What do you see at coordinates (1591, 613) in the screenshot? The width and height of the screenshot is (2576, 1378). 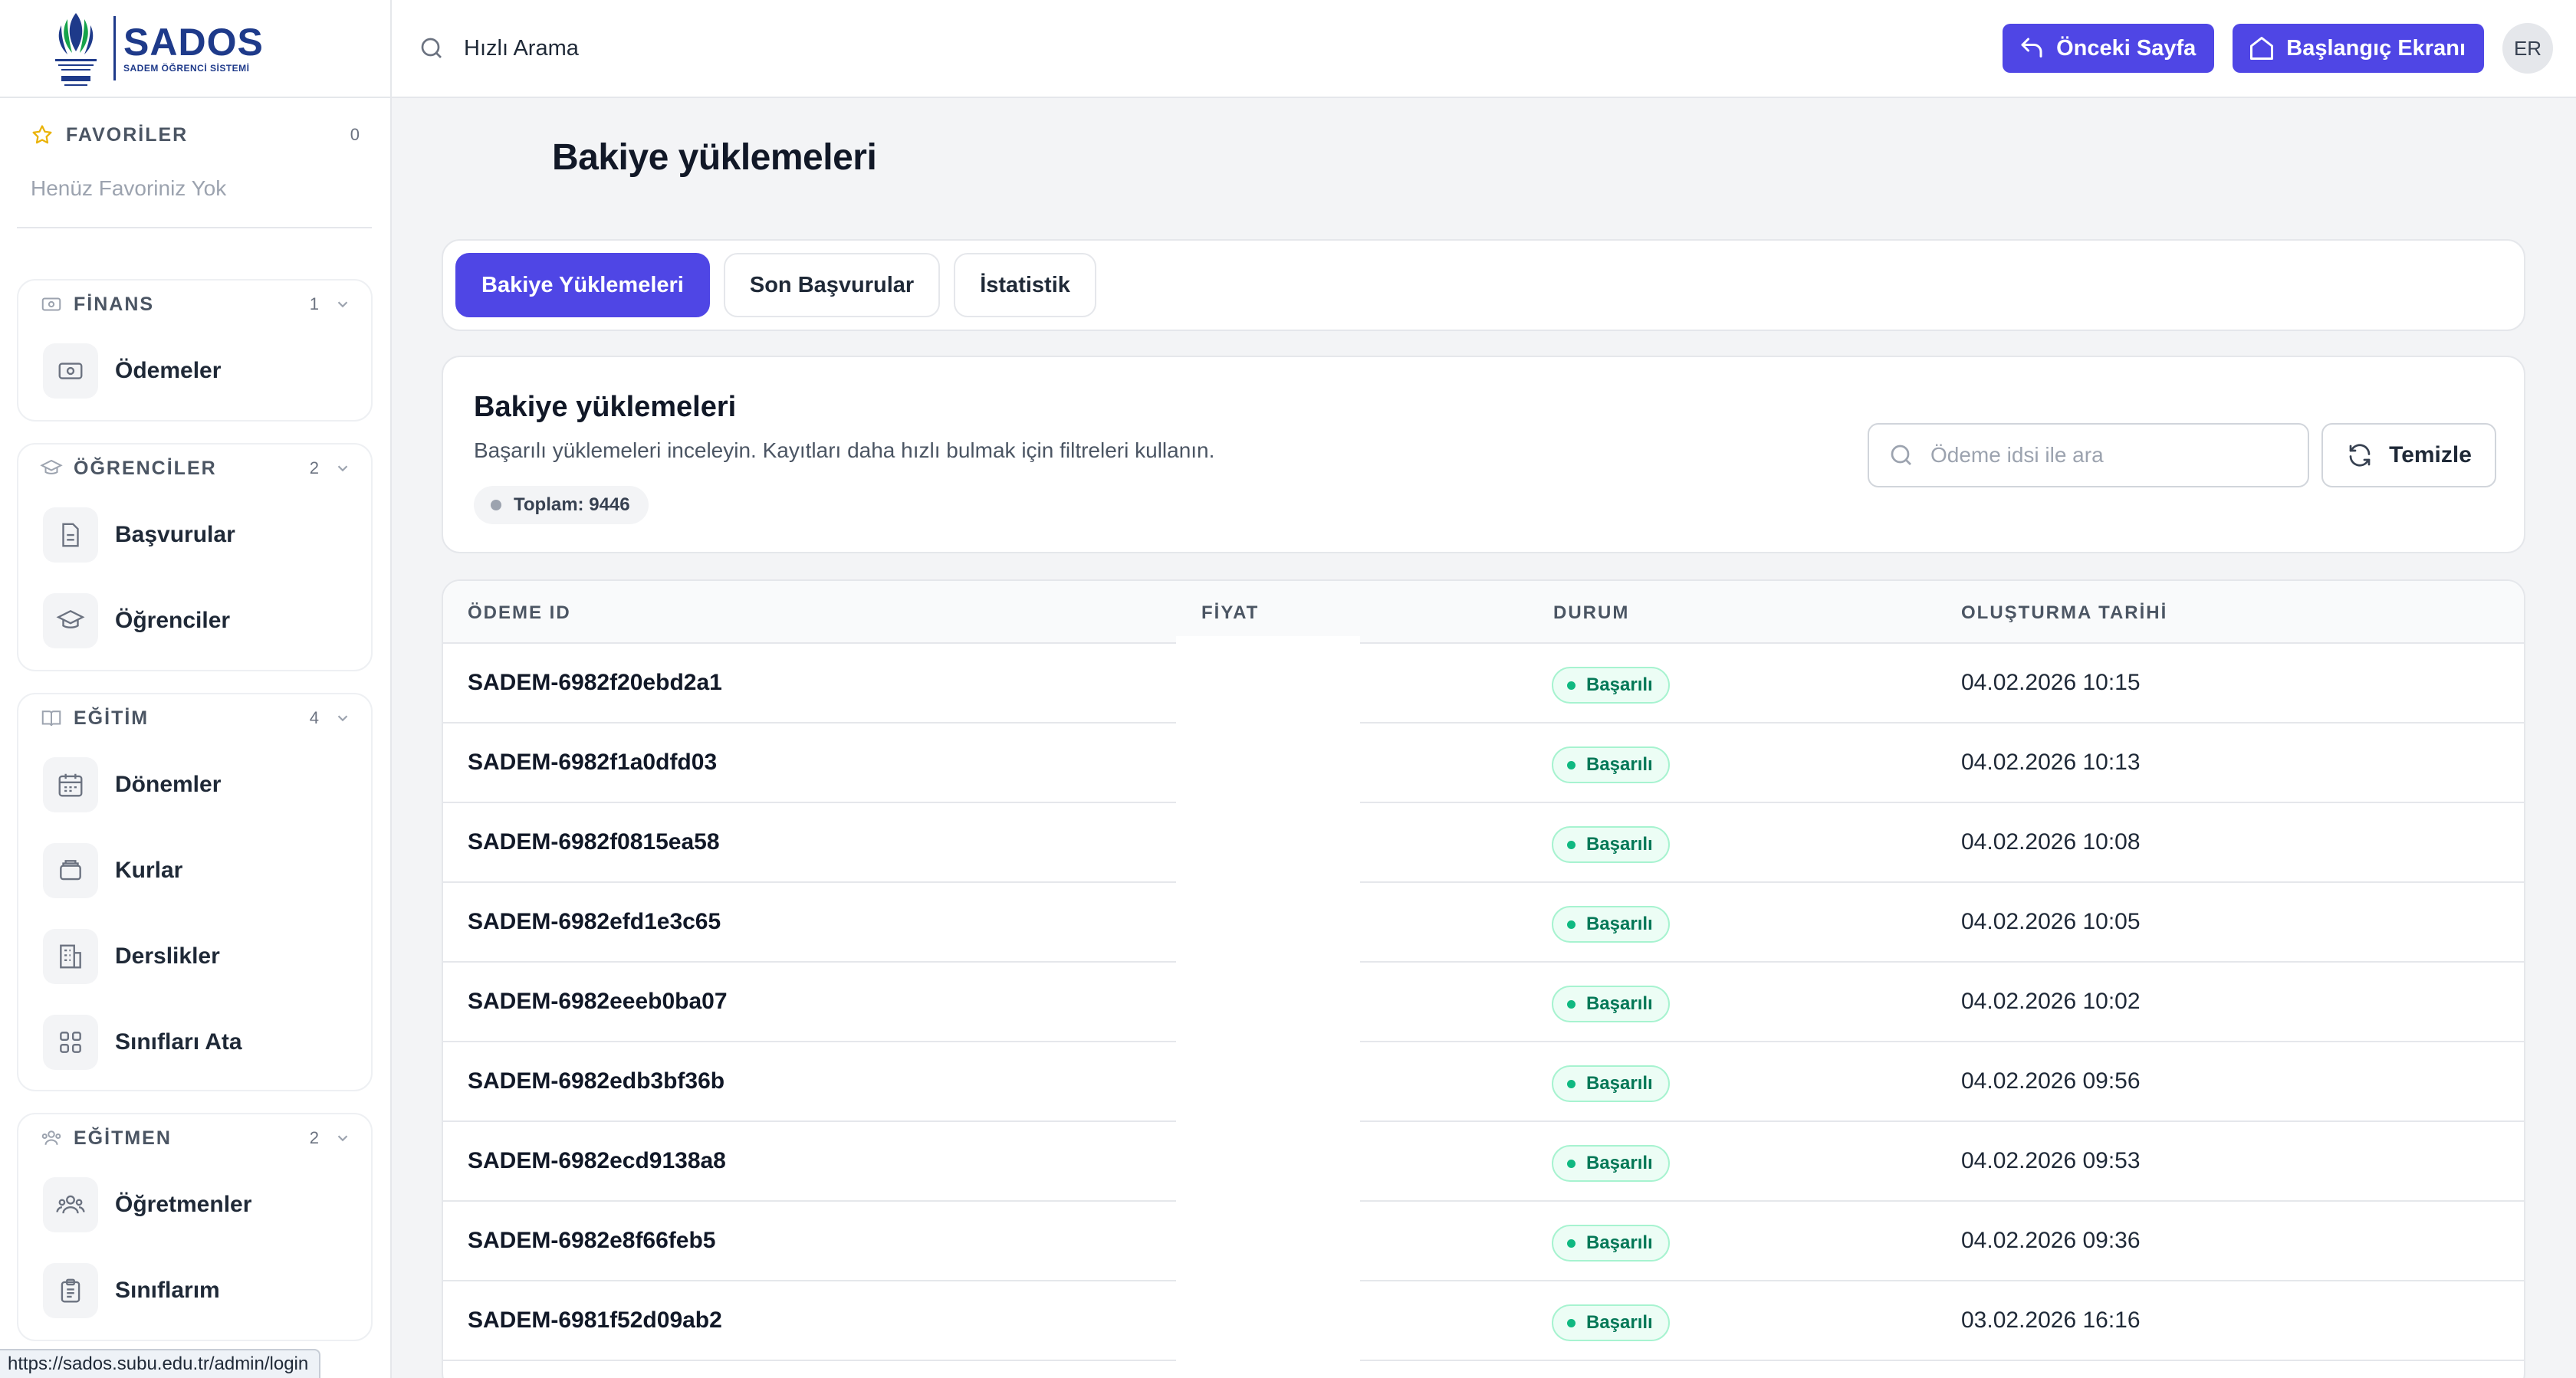 I see `column-header-status: DURUM` at bounding box center [1591, 613].